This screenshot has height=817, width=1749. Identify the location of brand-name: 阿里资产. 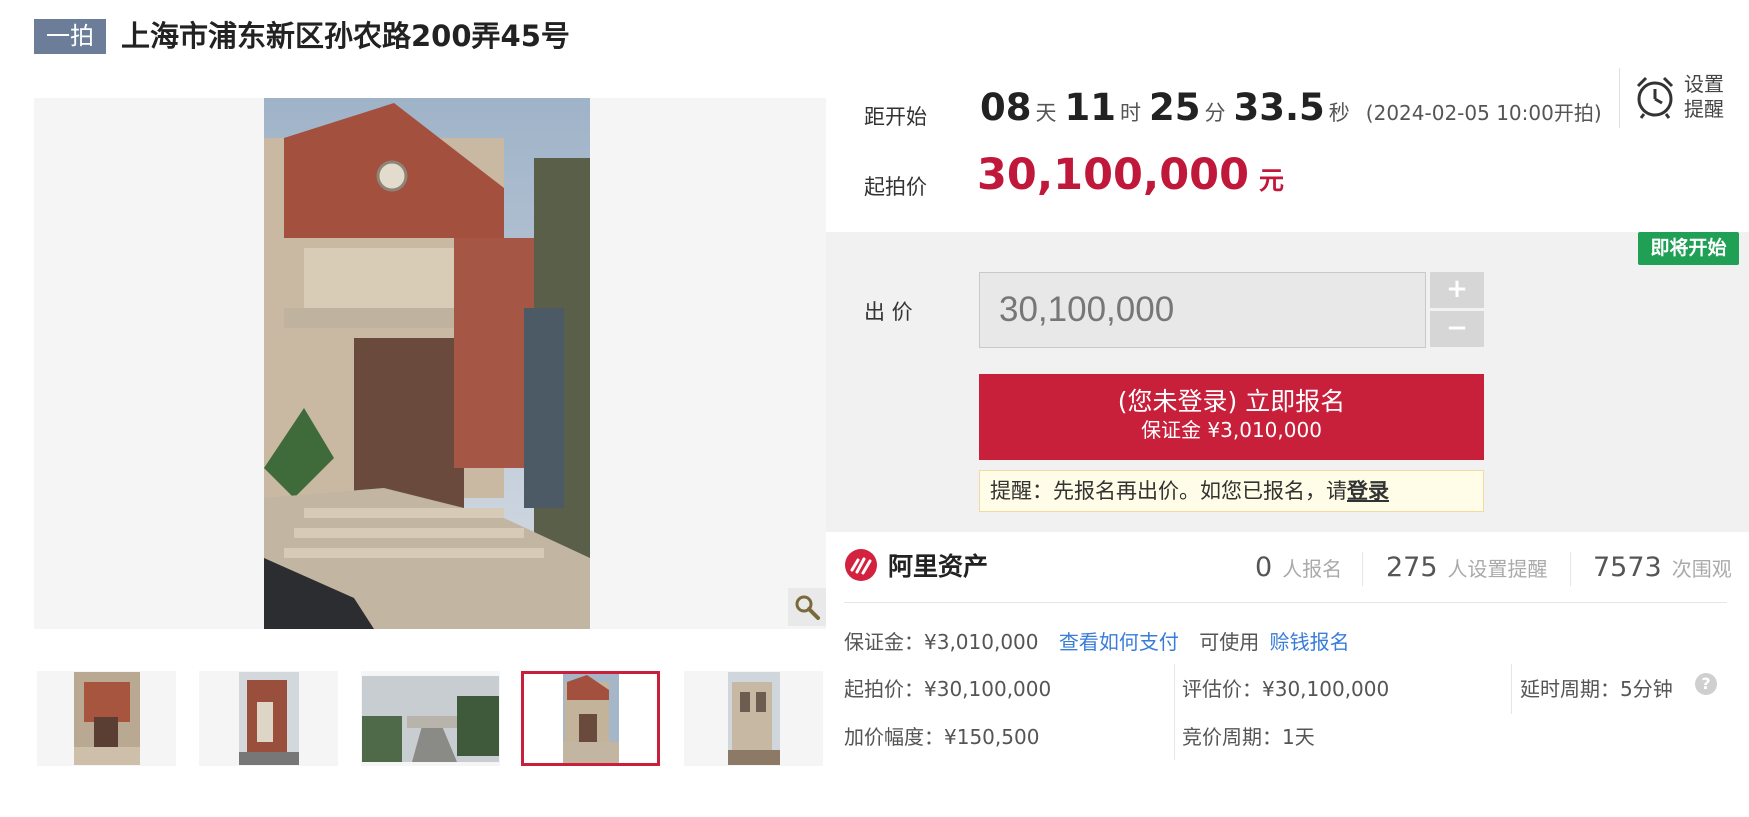
(938, 566).